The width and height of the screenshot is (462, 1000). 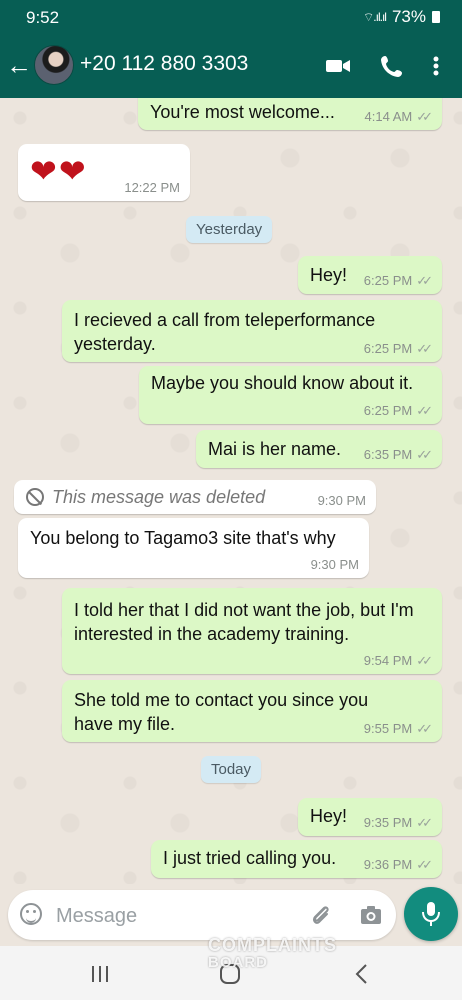 I want to click on message-time: 4:14 AM, so click(x=388, y=116).